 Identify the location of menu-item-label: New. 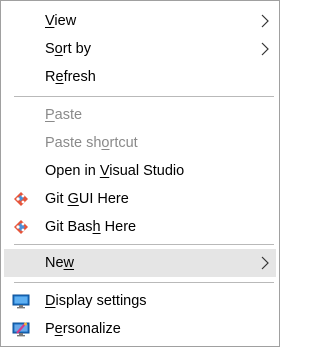
(60, 263).